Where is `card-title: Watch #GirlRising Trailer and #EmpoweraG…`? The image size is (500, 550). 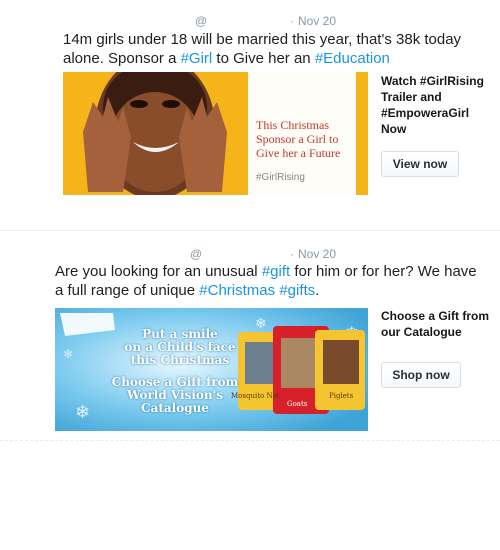 card-title: Watch #GirlRising Trailer and #EmpoweraG… is located at coordinates (436, 105).